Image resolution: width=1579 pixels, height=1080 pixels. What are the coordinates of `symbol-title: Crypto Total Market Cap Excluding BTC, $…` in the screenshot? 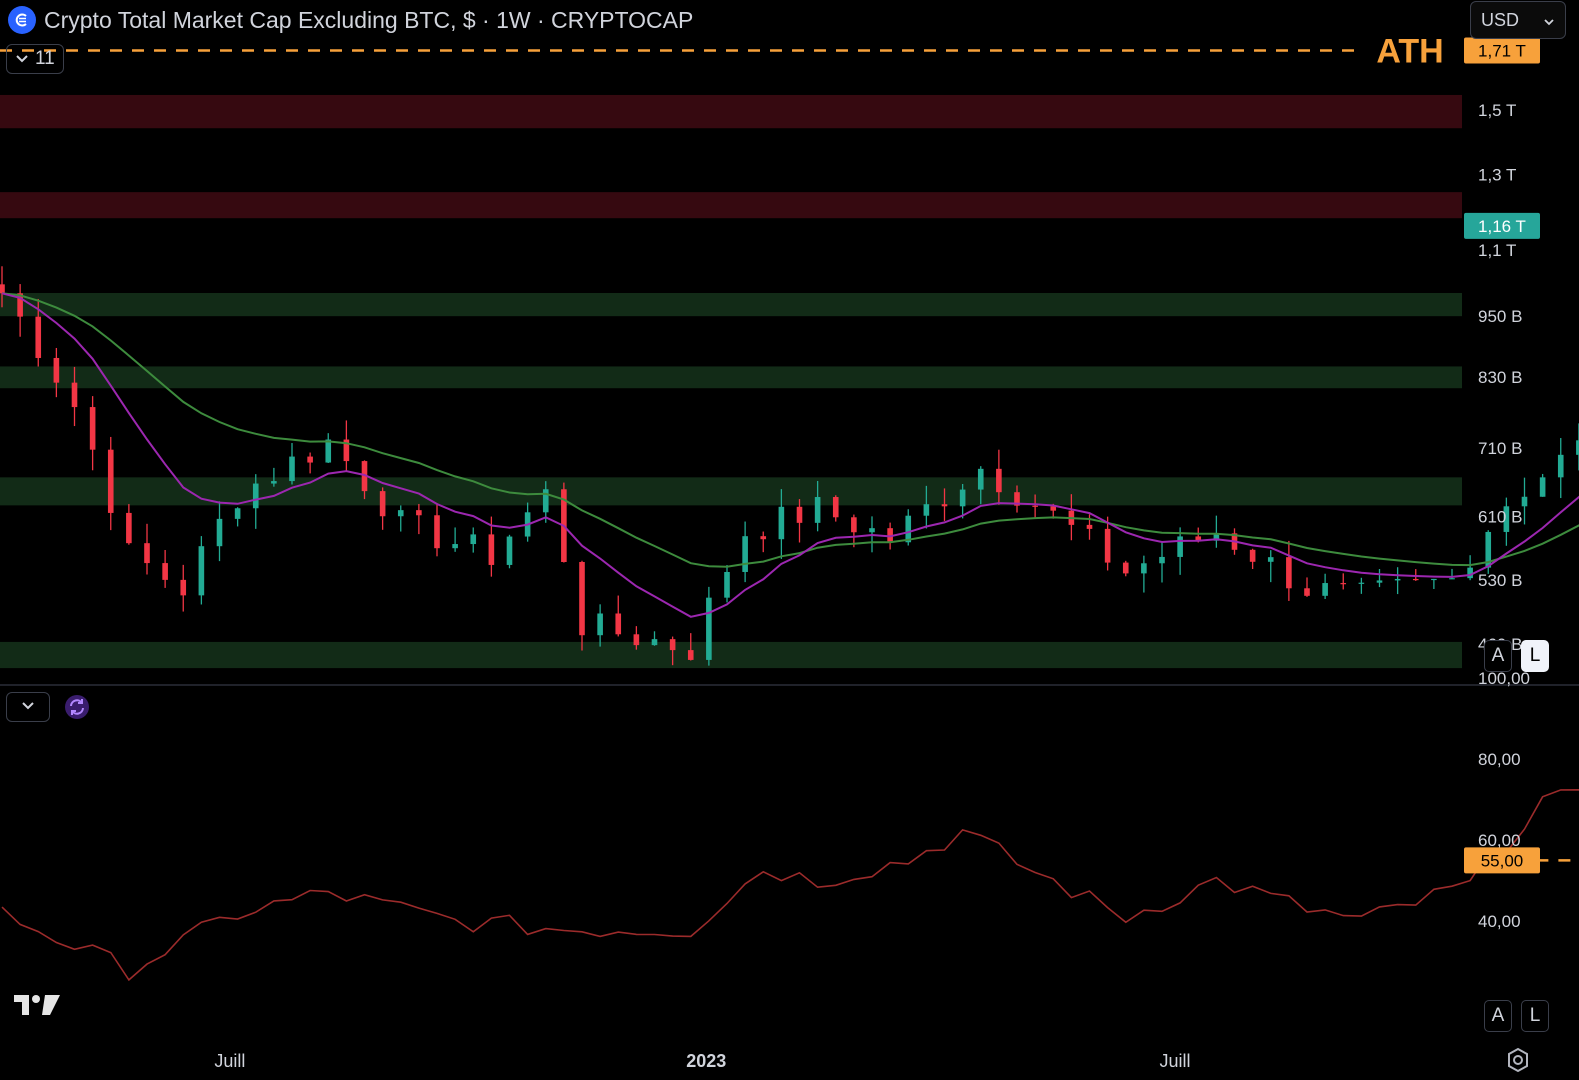 It's located at (368, 20).